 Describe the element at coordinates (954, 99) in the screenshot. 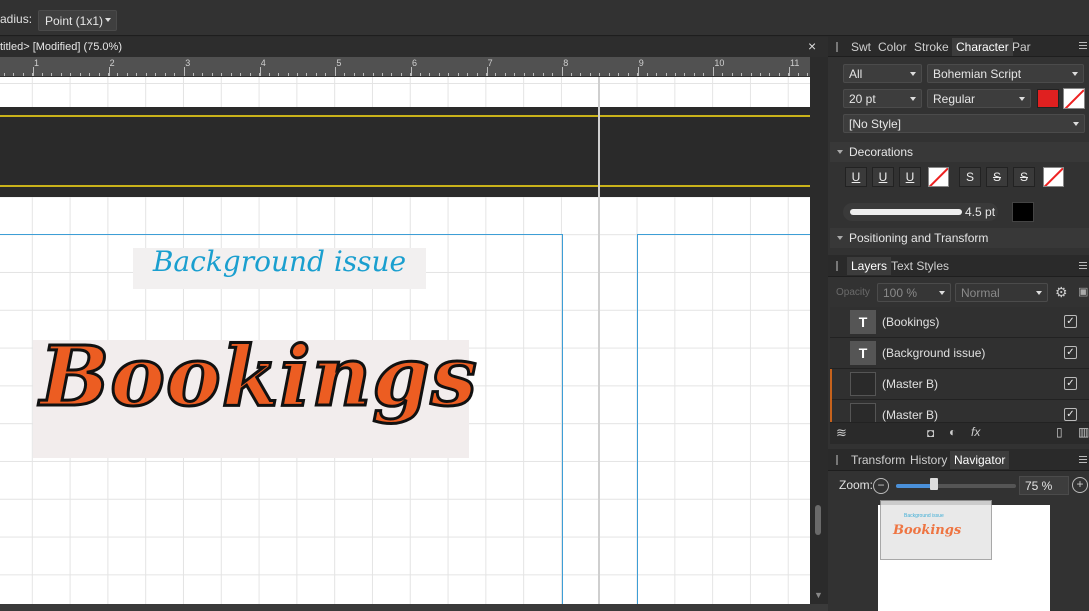

I see `font-weight-value: Regular` at that location.